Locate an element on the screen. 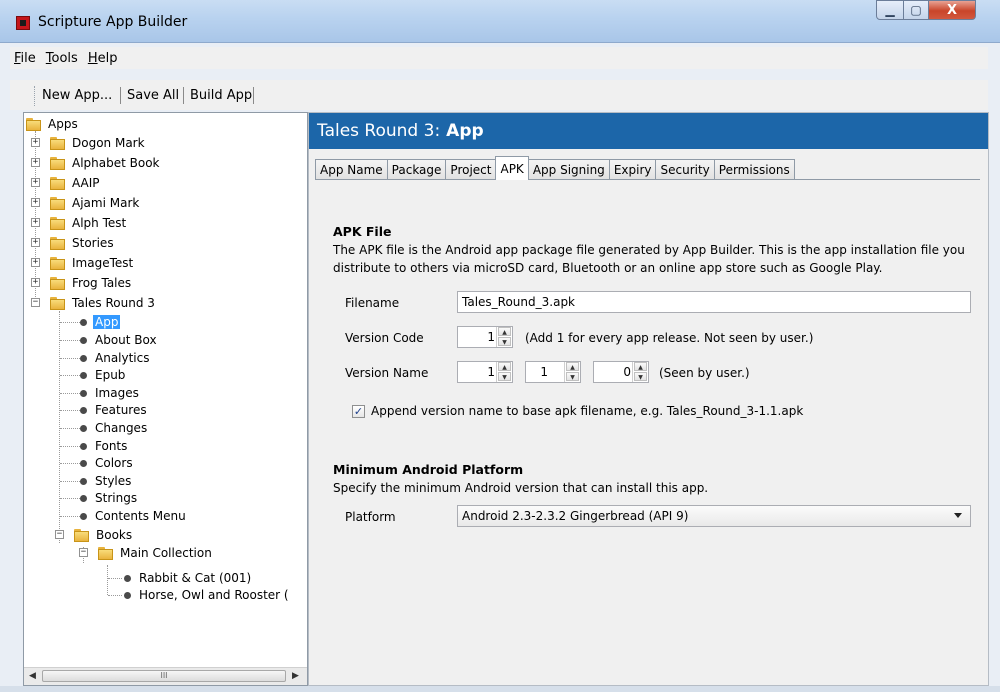 This screenshot has height=692, width=1000. close-button: X is located at coordinates (952, 10).